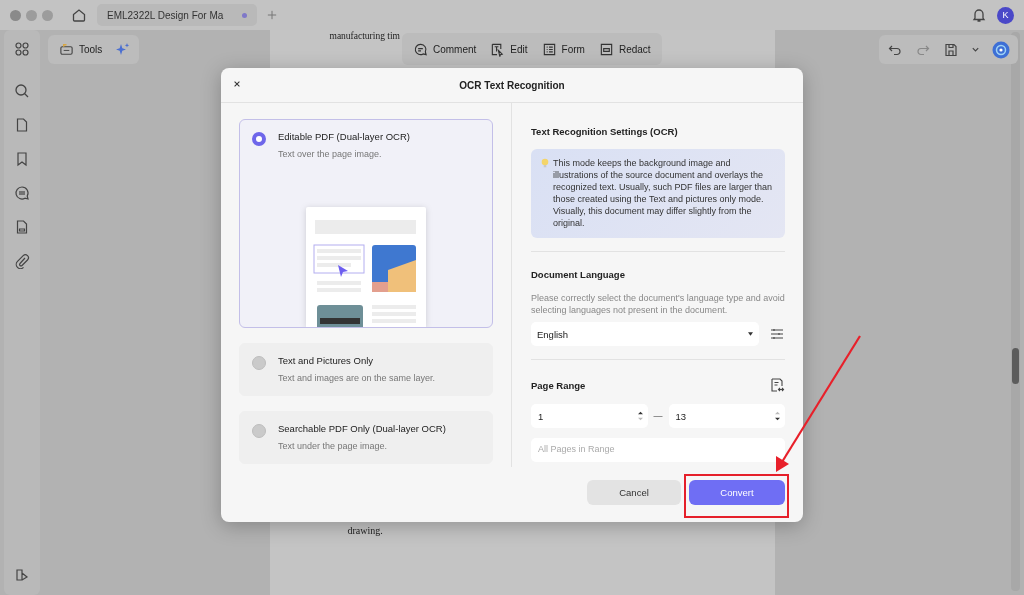 This screenshot has width=1024, height=595. Describe the element at coordinates (22, 575) in the screenshot. I see `theme-icon` at that location.